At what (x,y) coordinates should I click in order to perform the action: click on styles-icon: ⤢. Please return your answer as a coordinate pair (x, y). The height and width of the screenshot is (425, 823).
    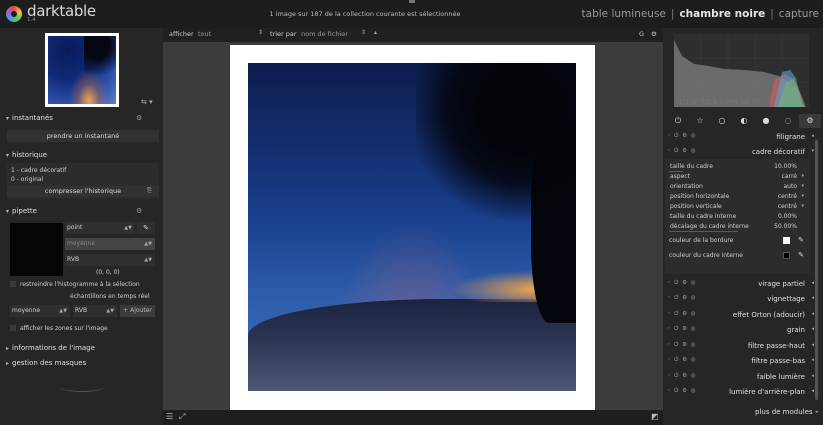
    Looking at the image, I should click on (182, 417).